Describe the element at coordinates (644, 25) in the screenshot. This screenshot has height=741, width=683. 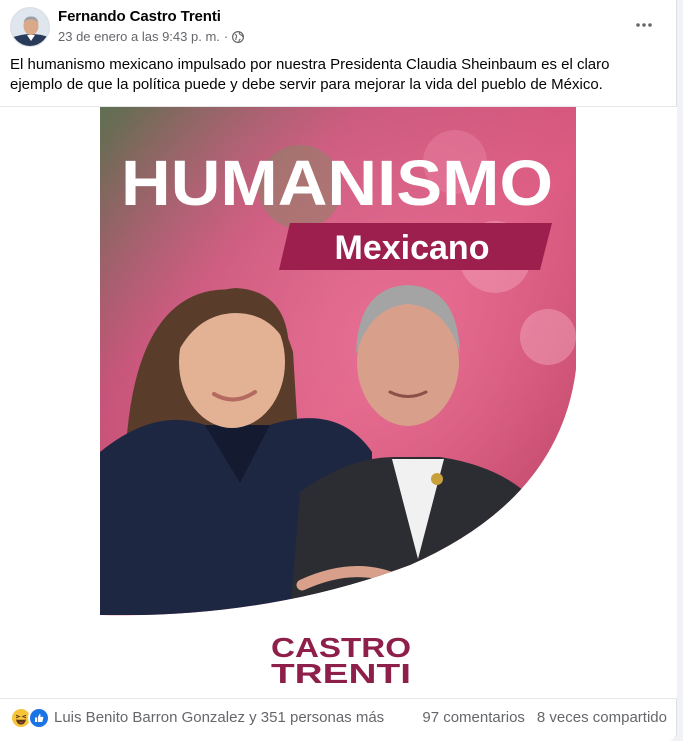
I see `more-options-icon` at that location.